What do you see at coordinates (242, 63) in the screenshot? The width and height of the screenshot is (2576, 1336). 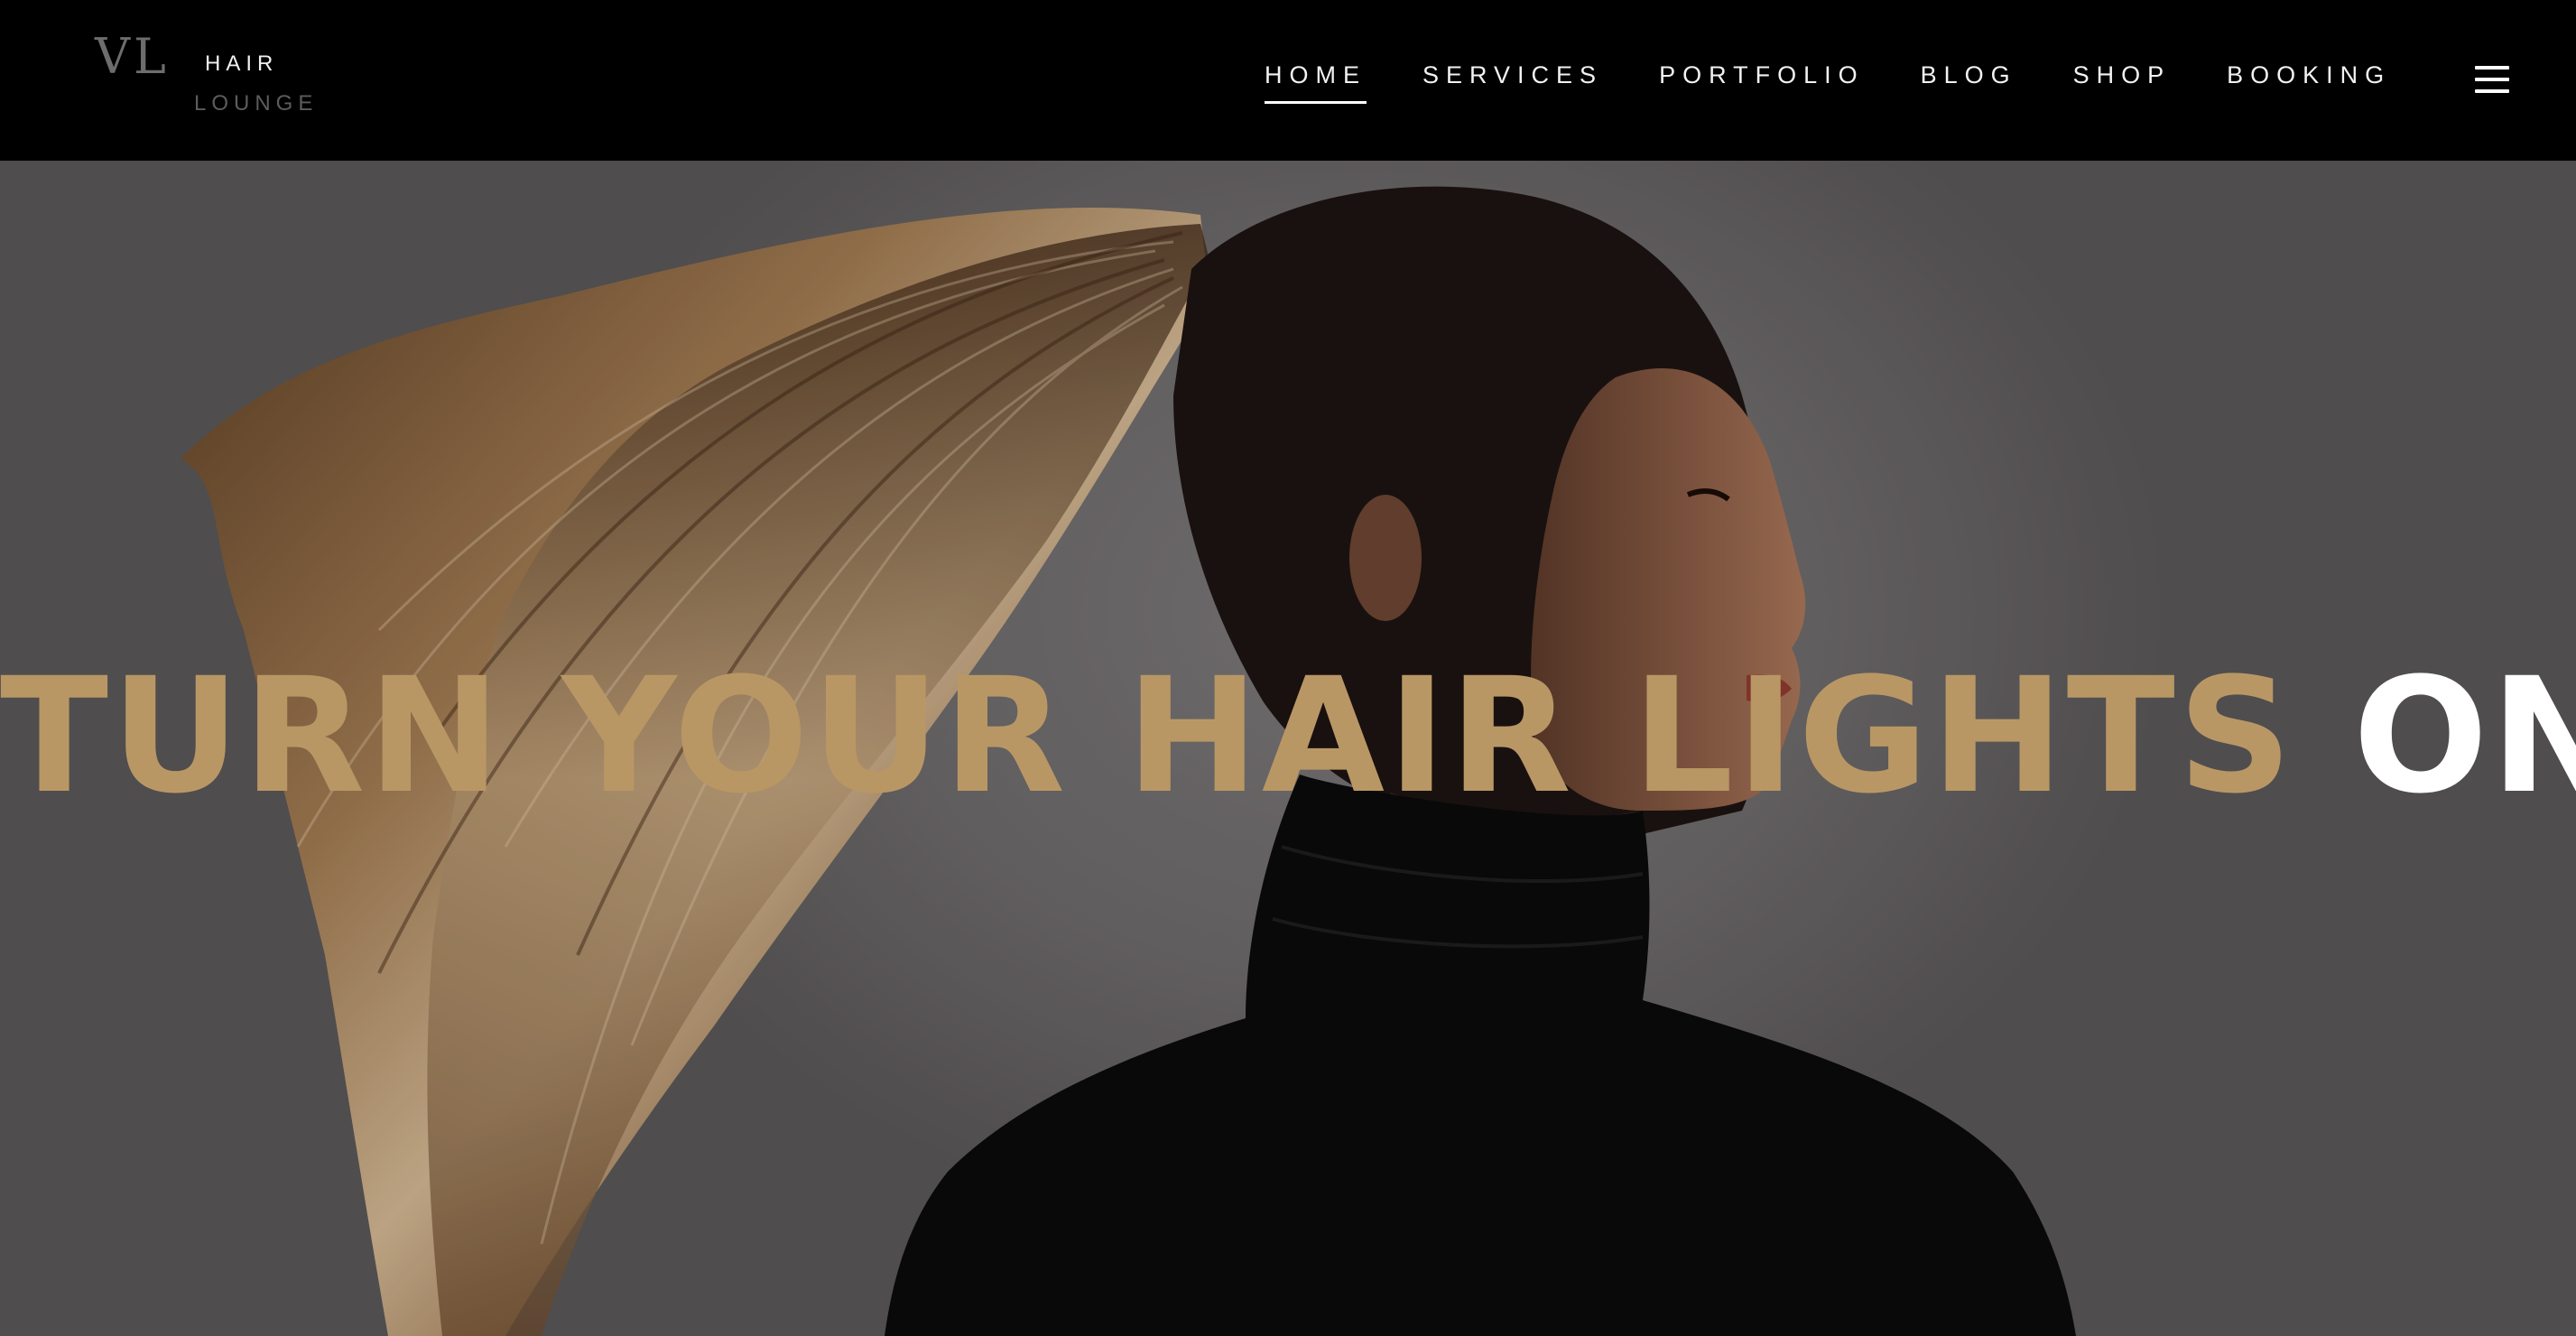 I see `logo-text-hair: HAIR` at bounding box center [242, 63].